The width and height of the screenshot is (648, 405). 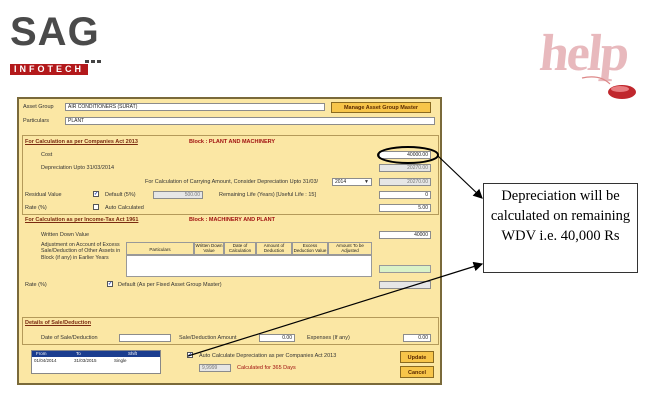 What do you see at coordinates (460, 177) in the screenshot?
I see `arrow-to-callout` at bounding box center [460, 177].